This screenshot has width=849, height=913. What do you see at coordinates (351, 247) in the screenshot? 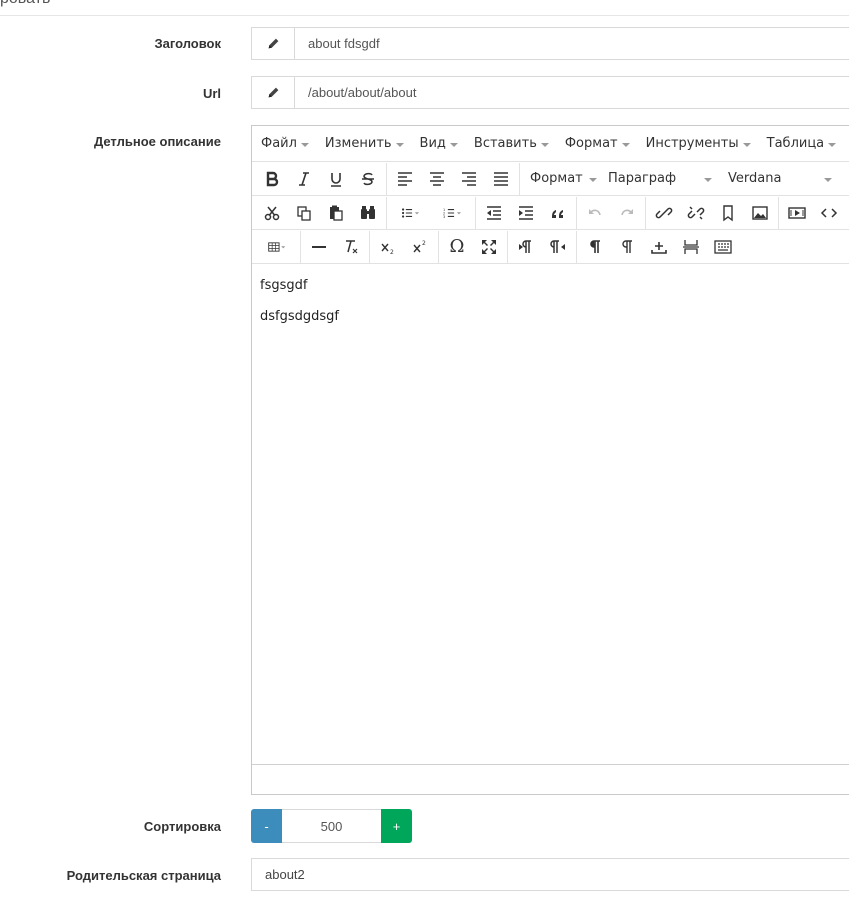
I see `clear-formatting-button` at bounding box center [351, 247].